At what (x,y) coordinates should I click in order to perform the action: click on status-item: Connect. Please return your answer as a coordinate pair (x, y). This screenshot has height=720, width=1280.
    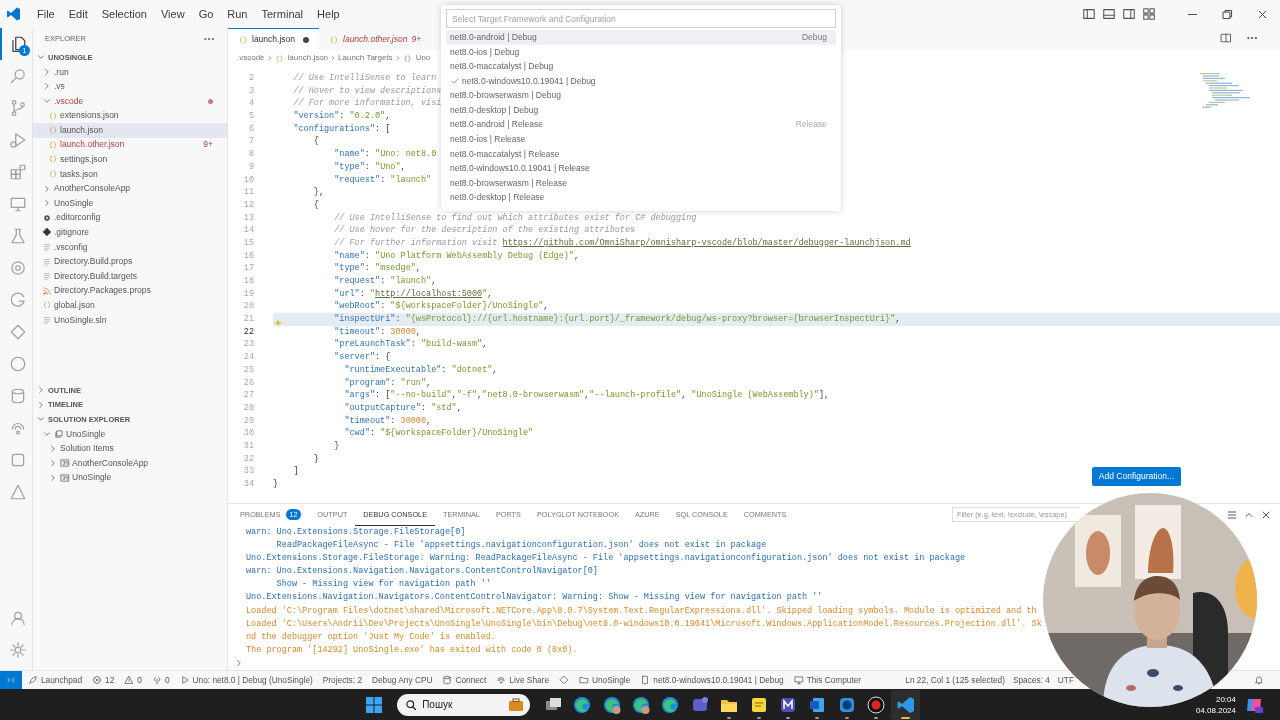
    Looking at the image, I should click on (464, 680).